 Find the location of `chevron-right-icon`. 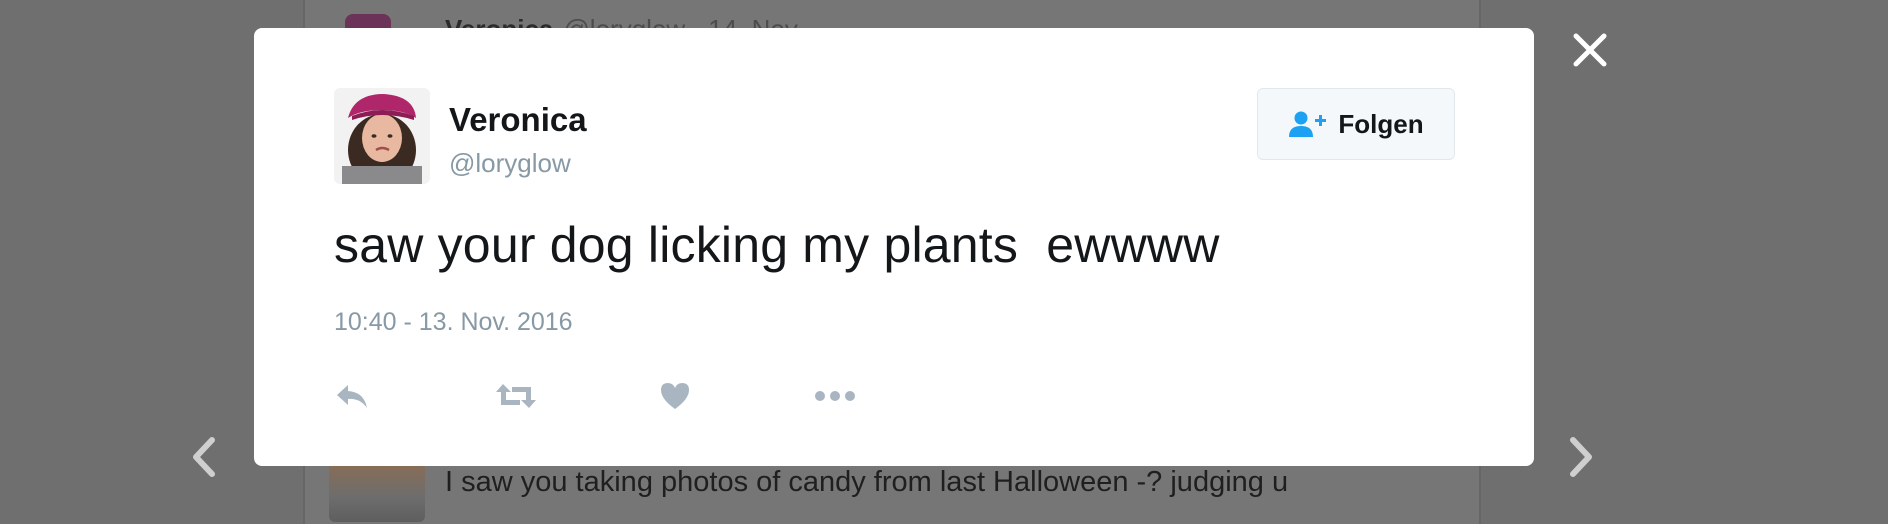

chevron-right-icon is located at coordinates (1581, 457).